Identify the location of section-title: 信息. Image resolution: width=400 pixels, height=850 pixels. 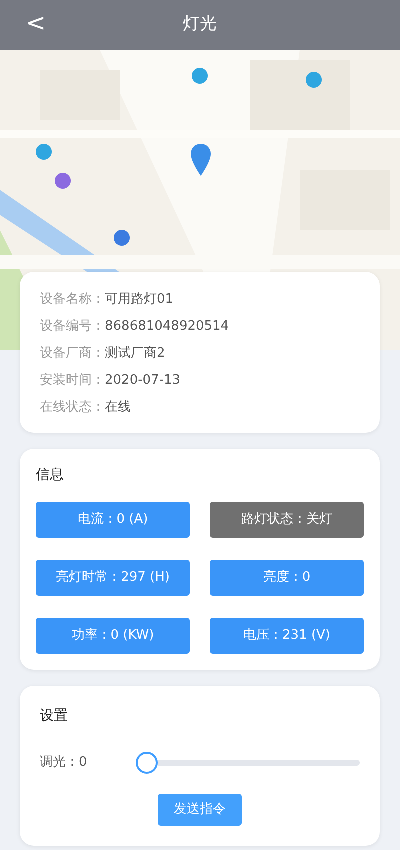
(50, 475).